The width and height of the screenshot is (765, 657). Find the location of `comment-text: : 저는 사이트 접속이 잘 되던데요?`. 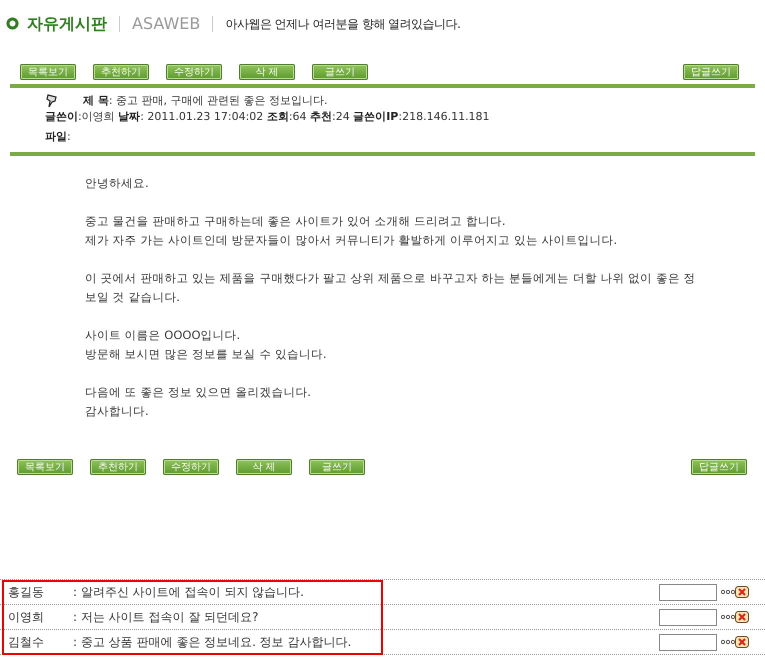

comment-text: : 저는 사이트 접속이 잘 되던데요? is located at coordinates (165, 617).